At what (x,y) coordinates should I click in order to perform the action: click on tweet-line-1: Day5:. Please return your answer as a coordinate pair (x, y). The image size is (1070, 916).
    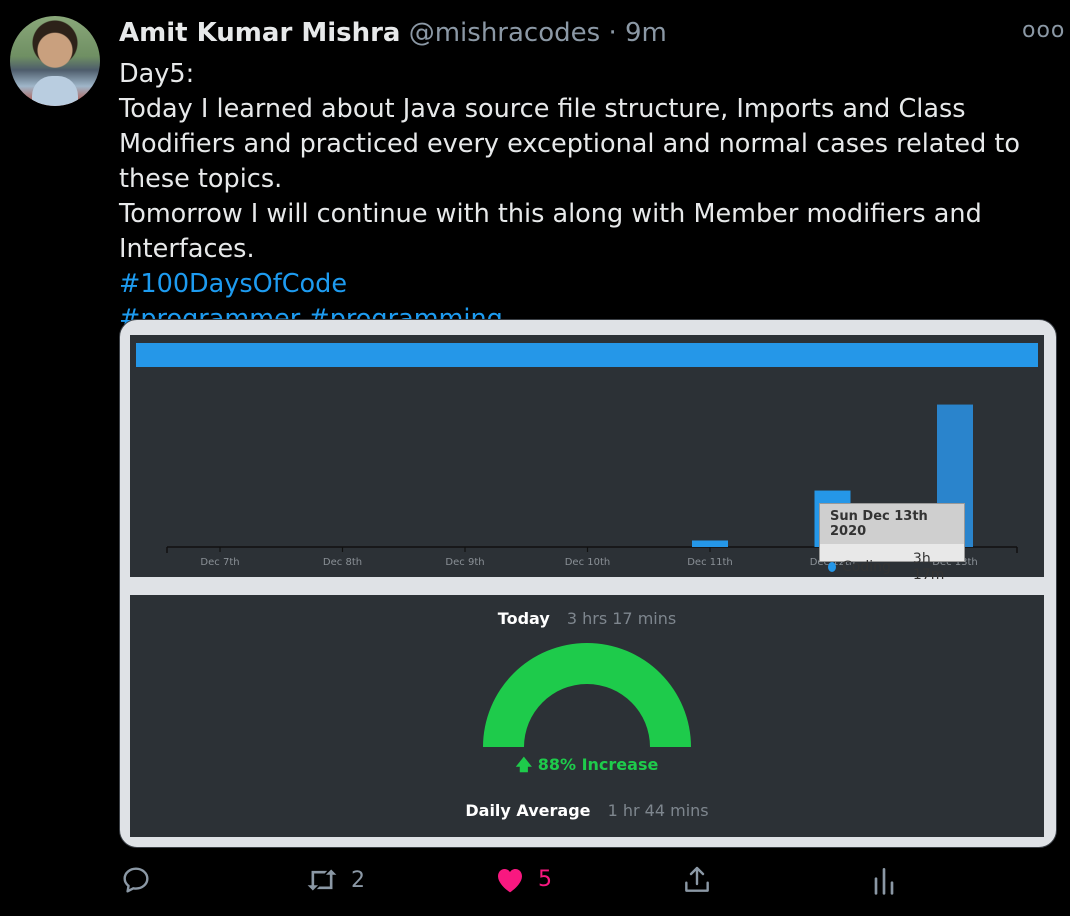
    Looking at the image, I should click on (157, 74).